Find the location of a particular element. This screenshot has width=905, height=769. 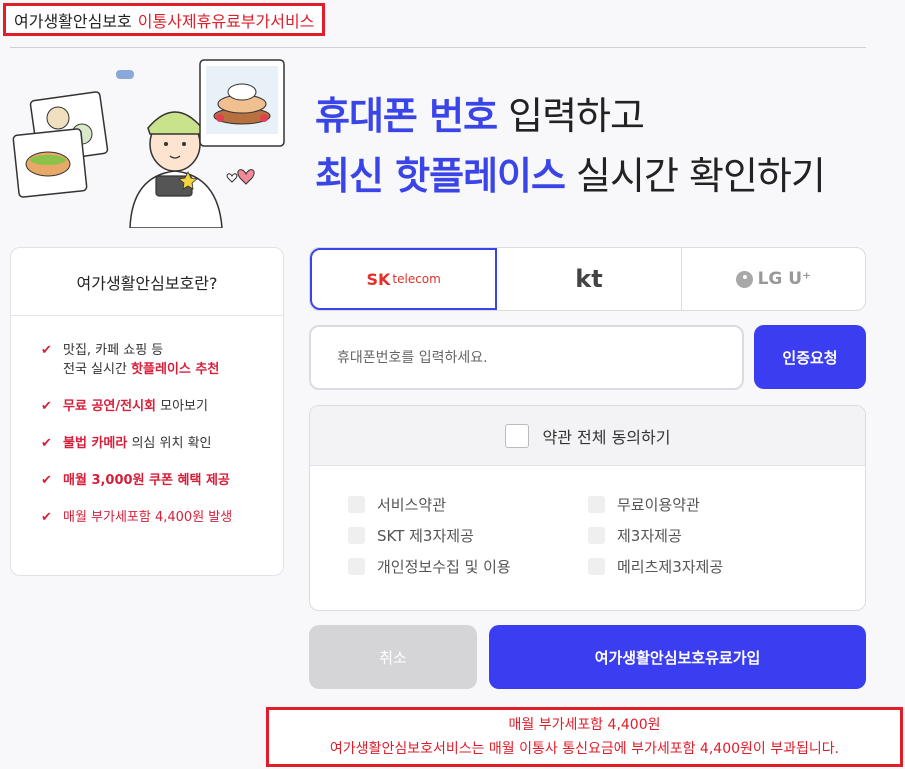

kt-logo: kt is located at coordinates (589, 279).